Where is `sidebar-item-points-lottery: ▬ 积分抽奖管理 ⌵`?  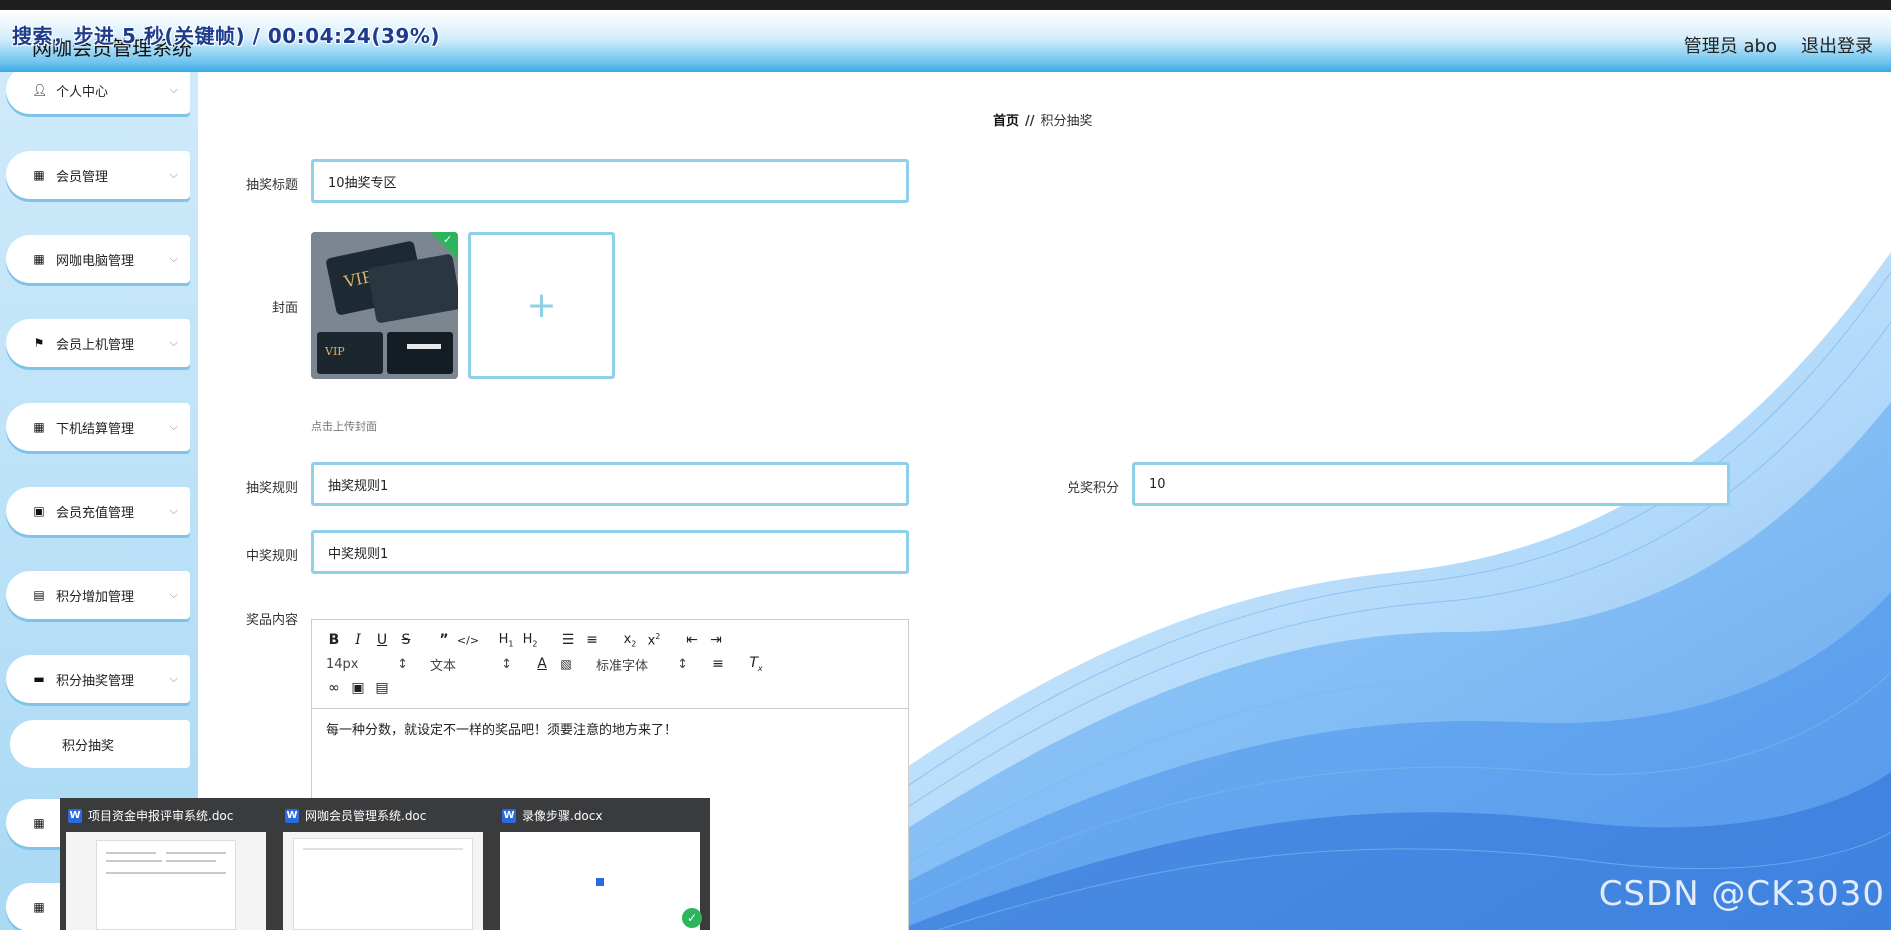
sidebar-item-points-lottery: ▬ 积分抽奖管理 ⌵ is located at coordinates (98, 679).